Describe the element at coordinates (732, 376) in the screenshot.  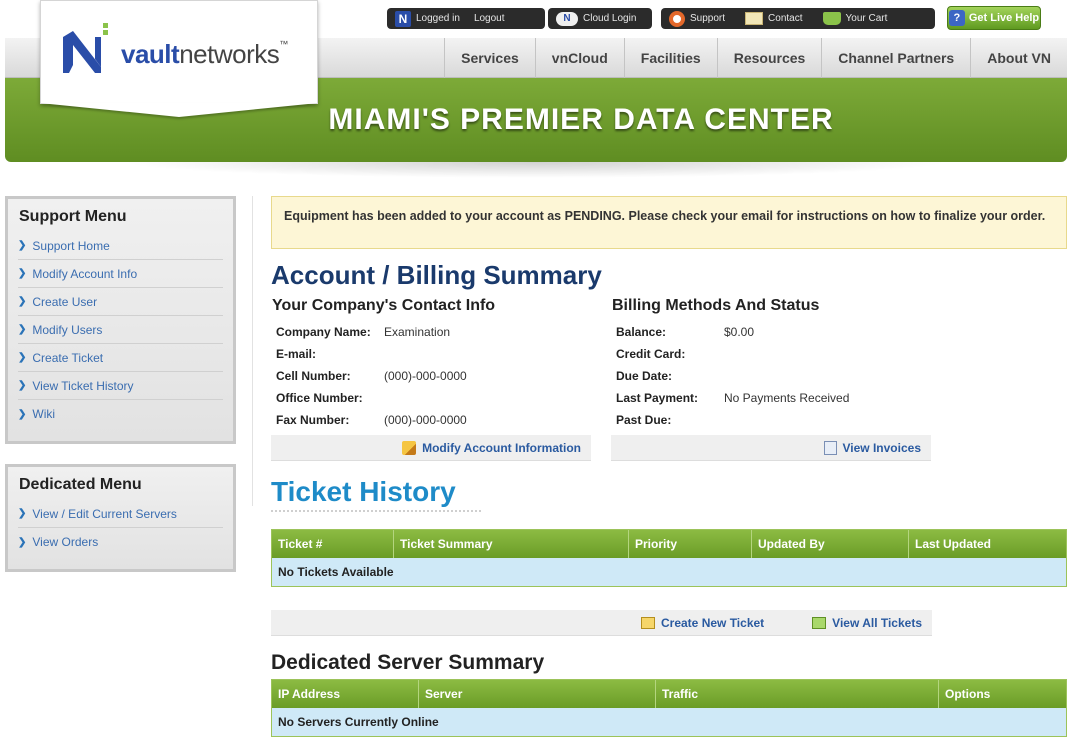
I see `billing-row-due-date: Due Date:` at that location.